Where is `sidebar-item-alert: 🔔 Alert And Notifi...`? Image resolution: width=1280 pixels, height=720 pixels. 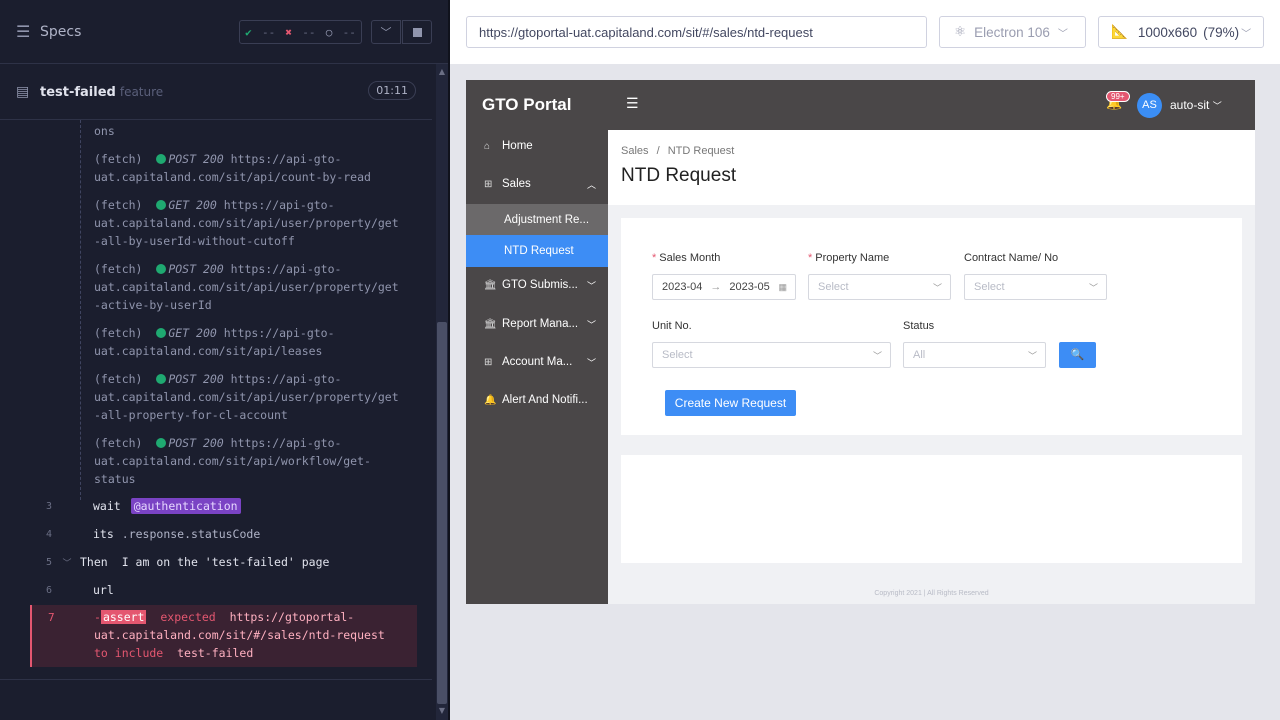 sidebar-item-alert: 🔔 Alert And Notifi... is located at coordinates (537, 400).